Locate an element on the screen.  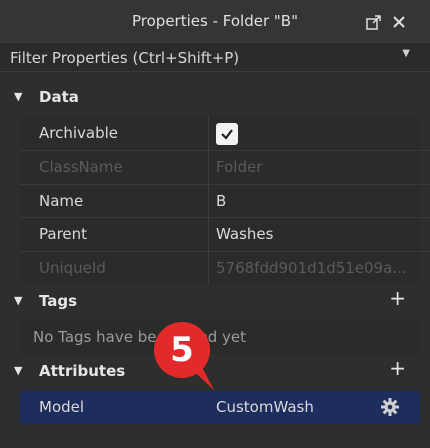
attribute-row-model: Model CustomWash is located at coordinates (220, 407).